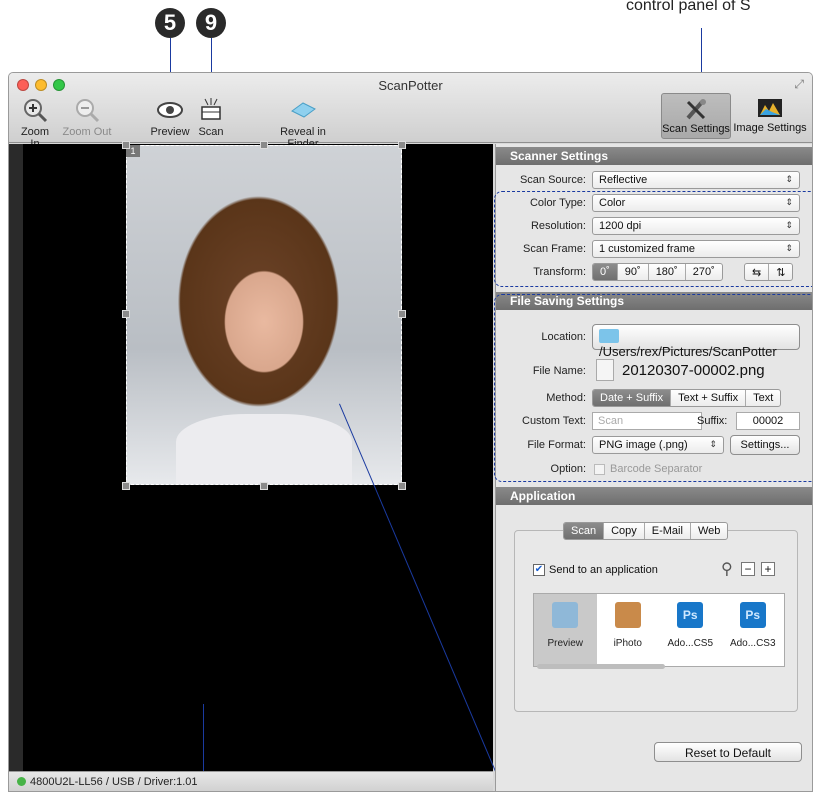 The width and height of the screenshot is (813, 796). What do you see at coordinates (601, 666) in the screenshot?
I see `app-list-scrollbar` at bounding box center [601, 666].